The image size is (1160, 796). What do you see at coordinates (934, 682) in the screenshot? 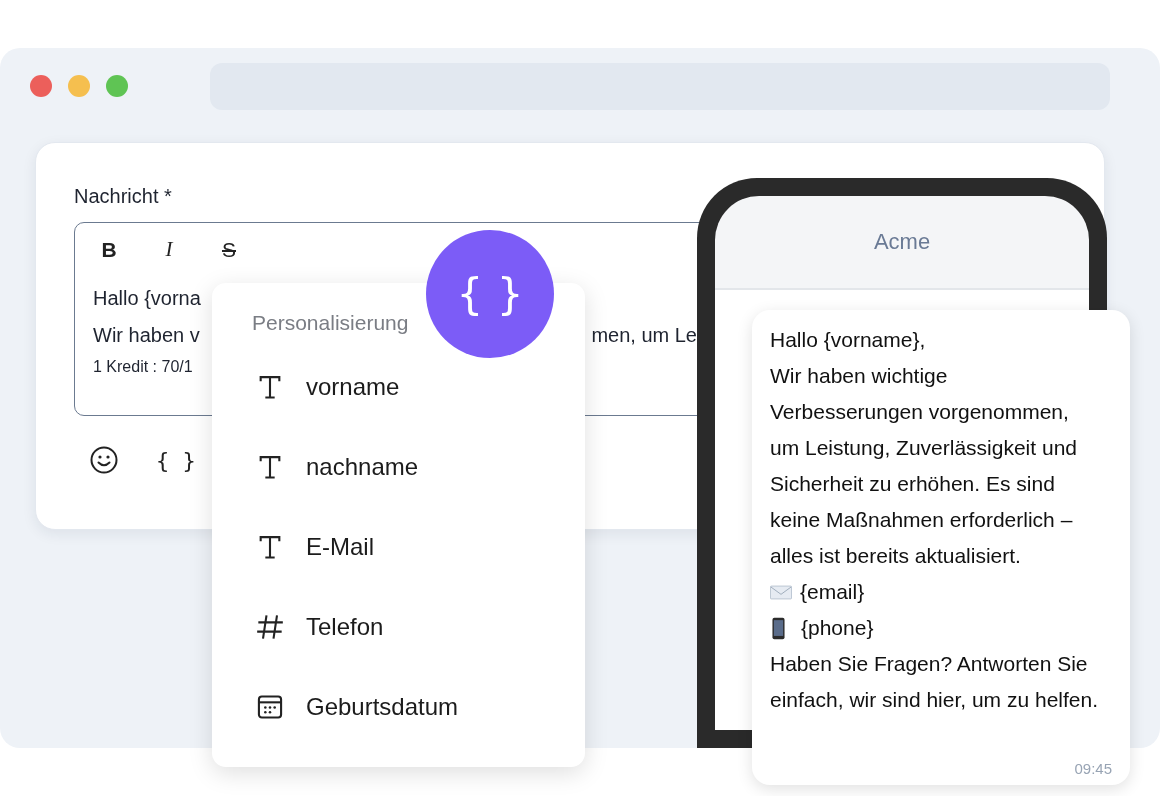
I see `message-text: Haben Sie Fragen? Antworten Sie einfach, wir sind hier, um zu helfen.` at bounding box center [934, 682].